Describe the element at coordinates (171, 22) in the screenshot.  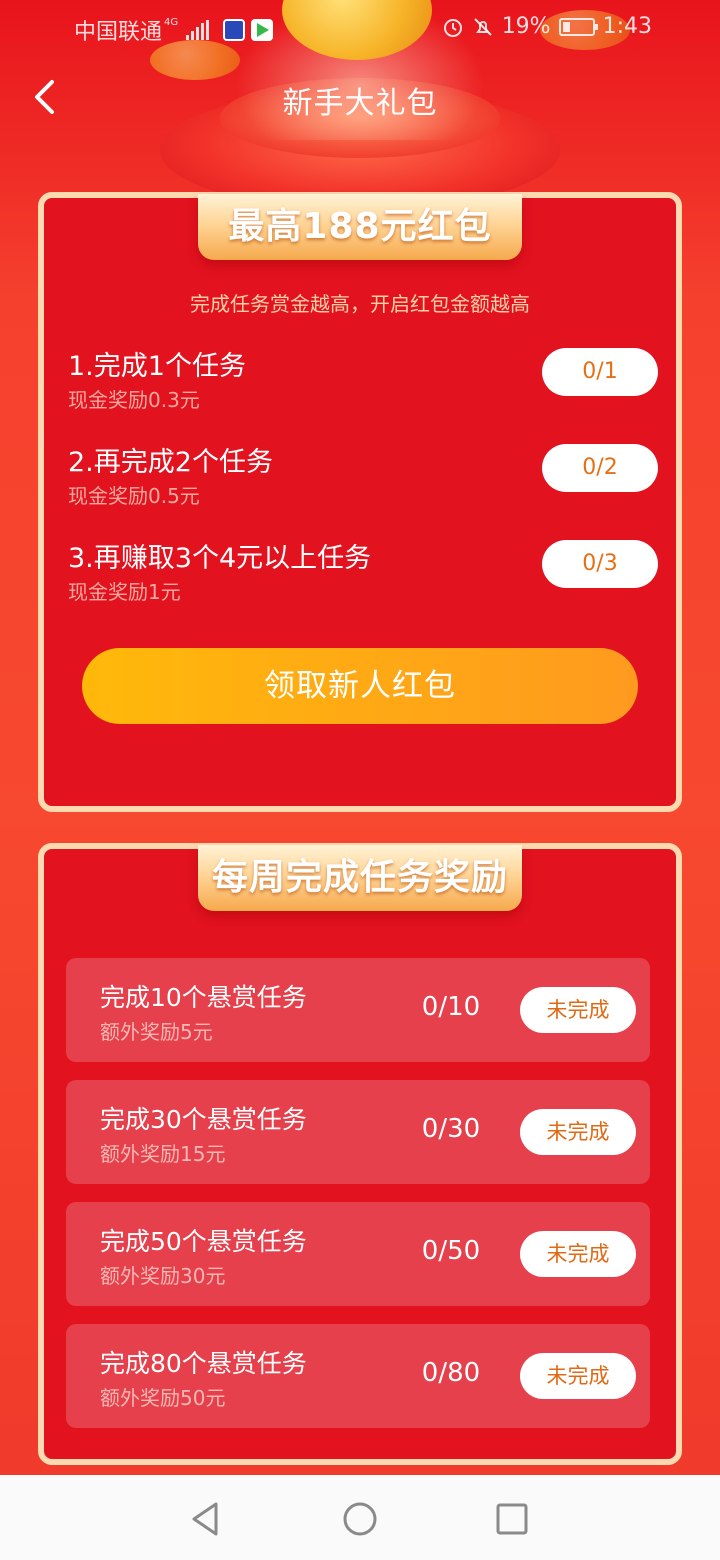
I see `network-label: 4G` at that location.